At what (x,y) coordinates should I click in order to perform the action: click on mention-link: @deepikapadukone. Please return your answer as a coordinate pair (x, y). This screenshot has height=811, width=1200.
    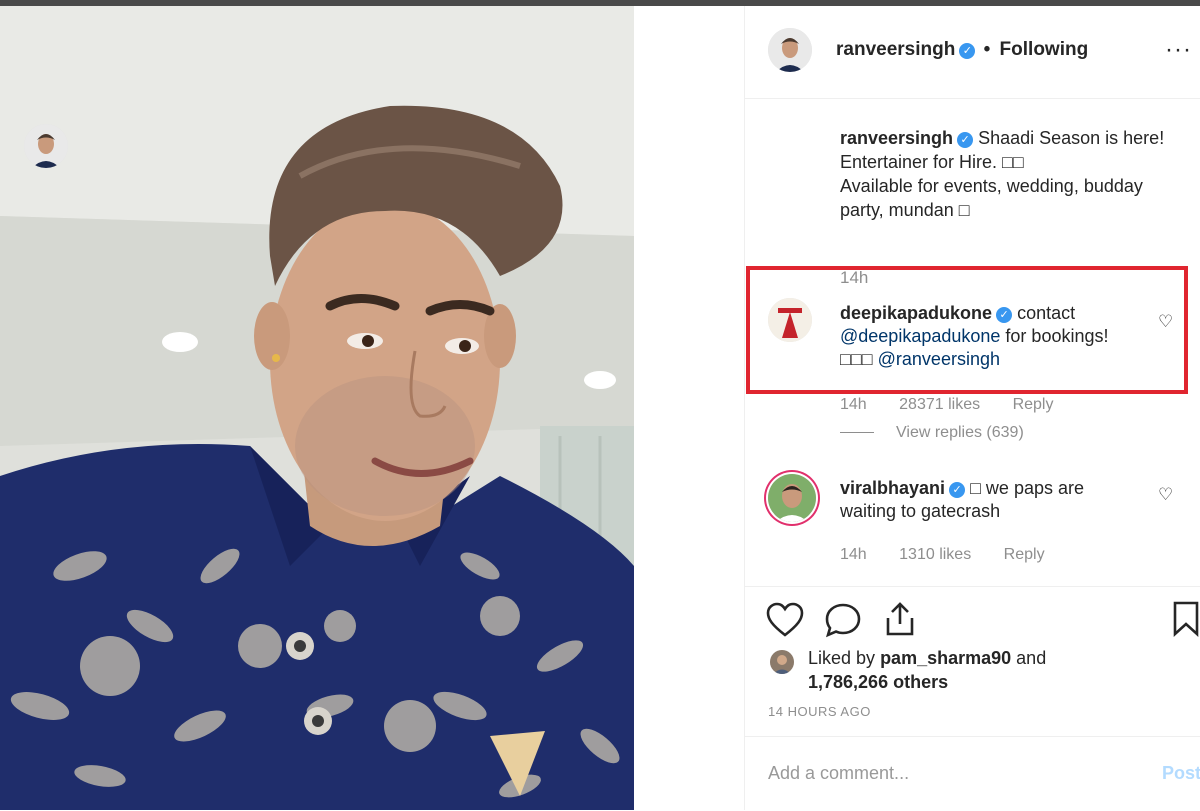
    Looking at the image, I should click on (920, 336).